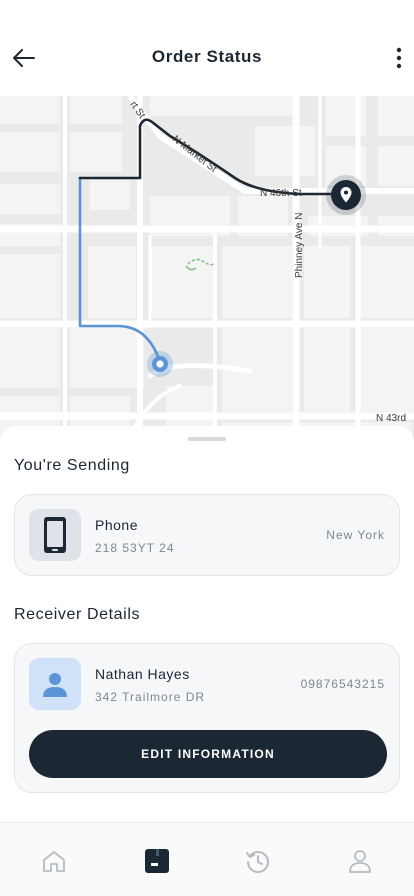 This screenshot has height=896, width=414. I want to click on item-city: New York, so click(355, 535).